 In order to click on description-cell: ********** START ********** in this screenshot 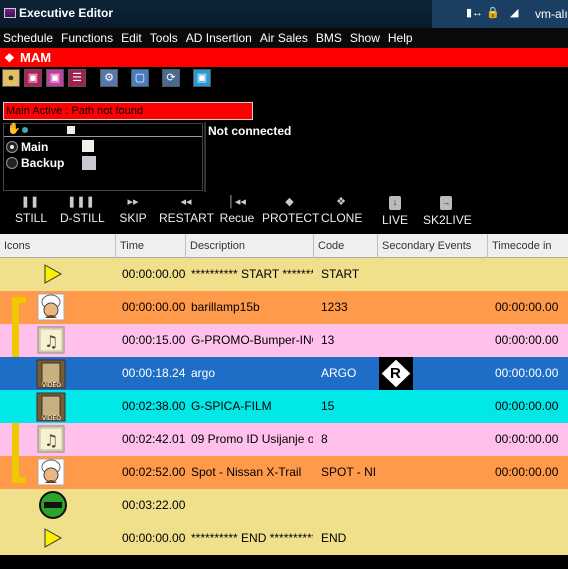, I will do `click(252, 274)`.